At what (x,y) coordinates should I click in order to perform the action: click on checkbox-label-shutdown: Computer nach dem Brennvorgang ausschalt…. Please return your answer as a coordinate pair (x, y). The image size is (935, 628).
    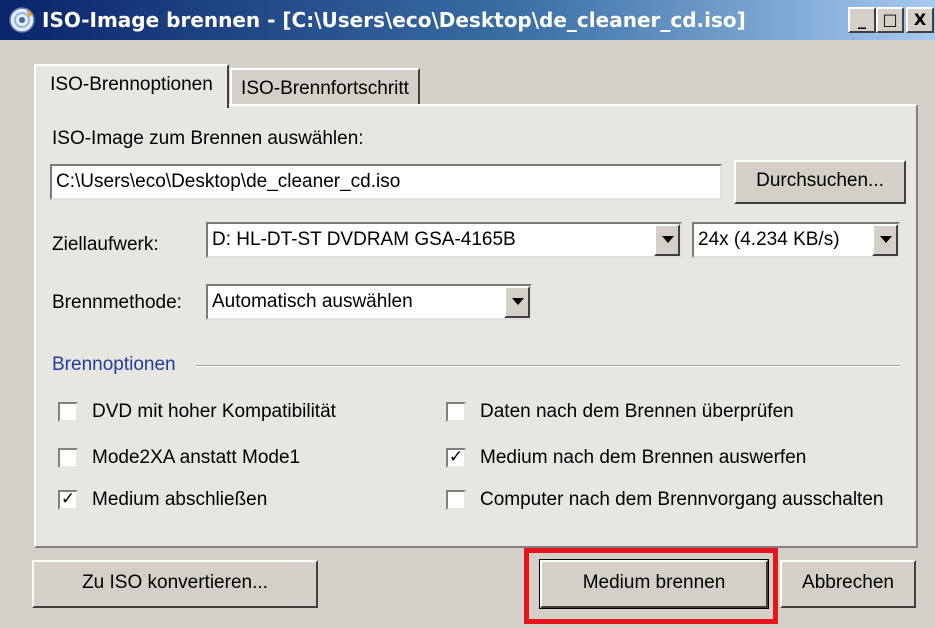
    Looking at the image, I should click on (681, 500).